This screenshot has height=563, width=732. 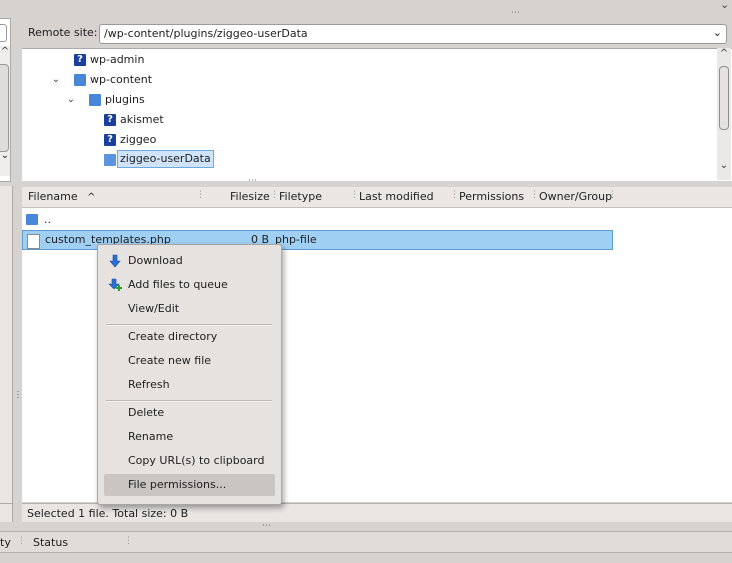 What do you see at coordinates (491, 196) in the screenshot?
I see `column-permissions: Permissions` at bounding box center [491, 196].